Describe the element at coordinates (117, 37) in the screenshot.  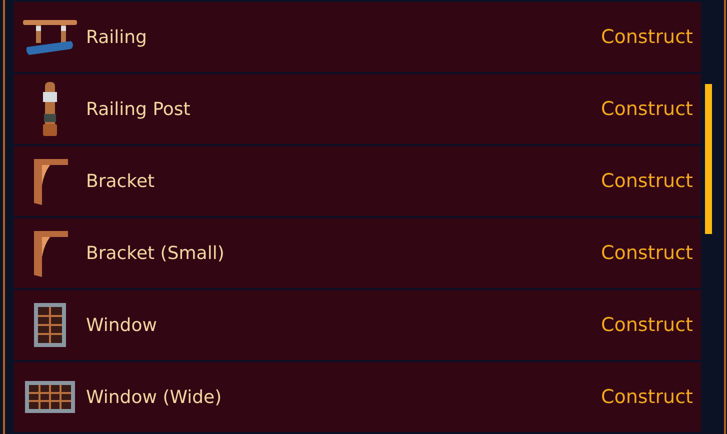
I see `item-name: Railing` at that location.